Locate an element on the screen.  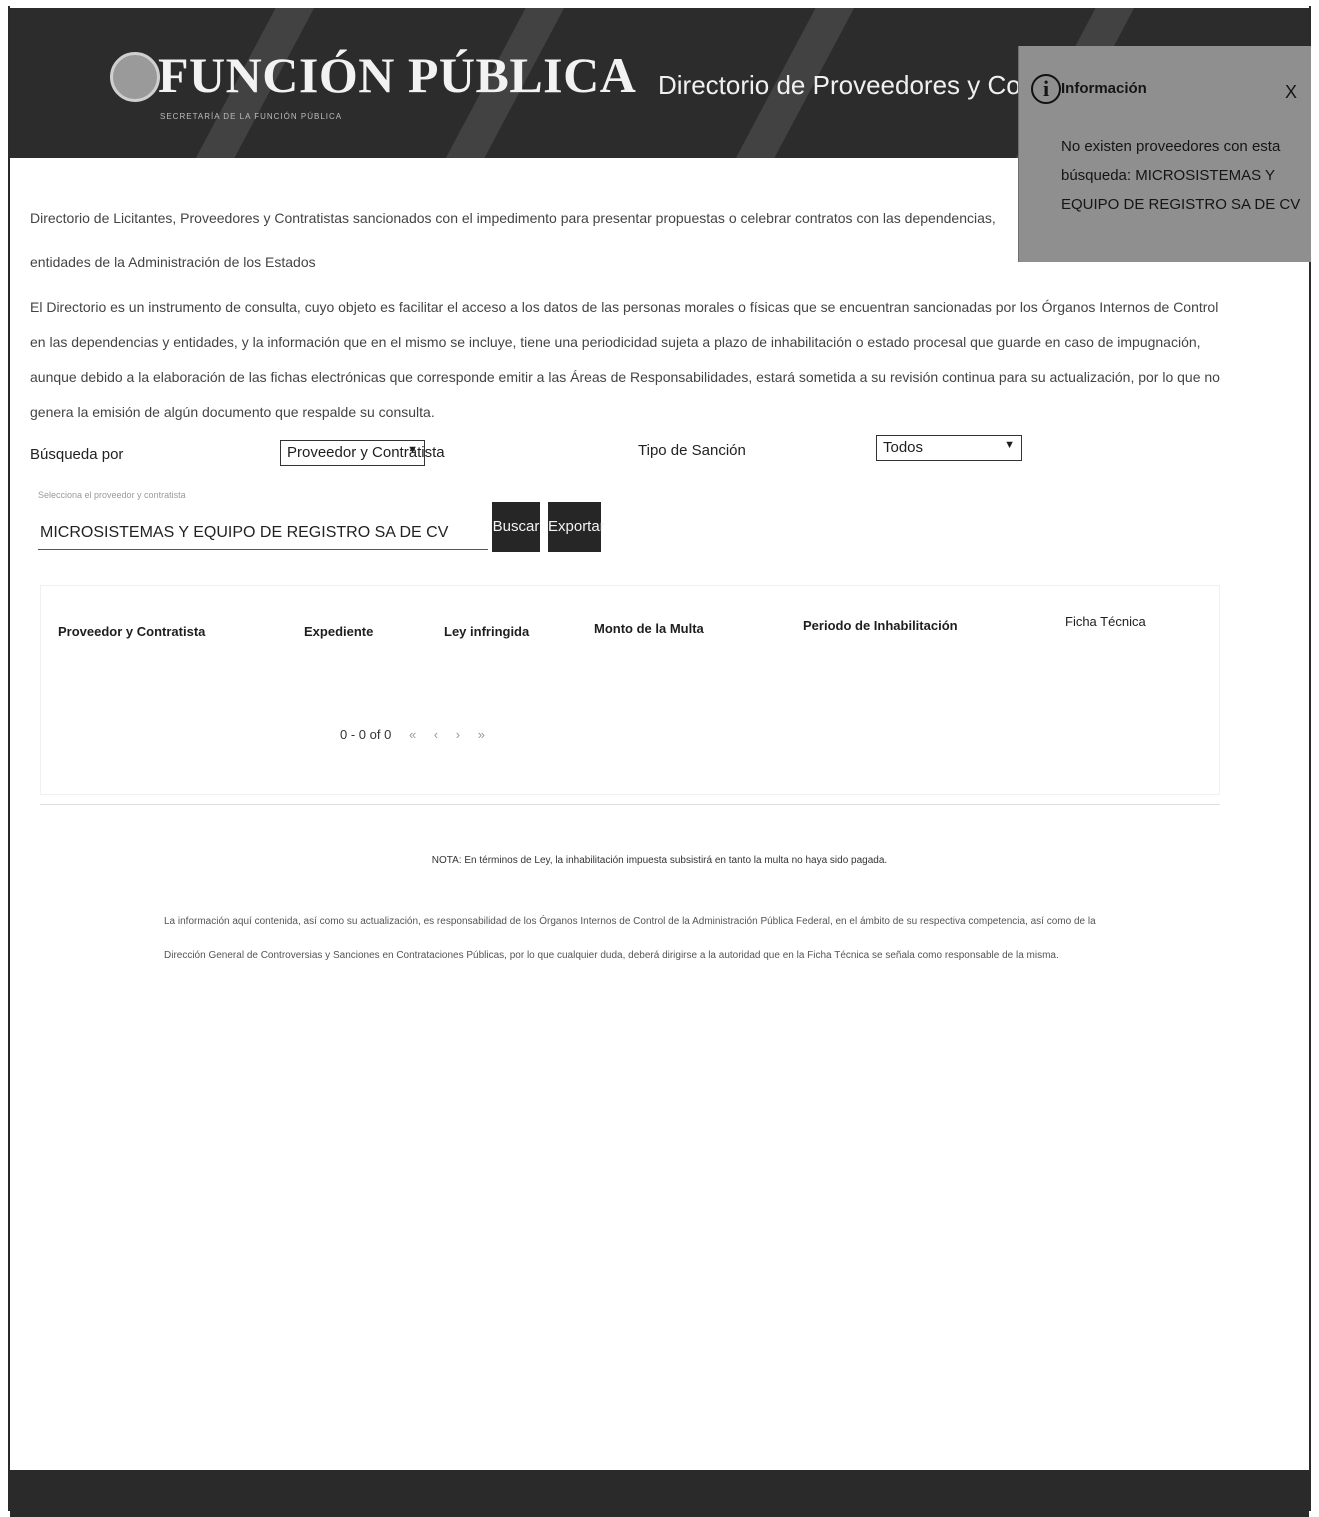
close-button: X is located at coordinates (1291, 92).